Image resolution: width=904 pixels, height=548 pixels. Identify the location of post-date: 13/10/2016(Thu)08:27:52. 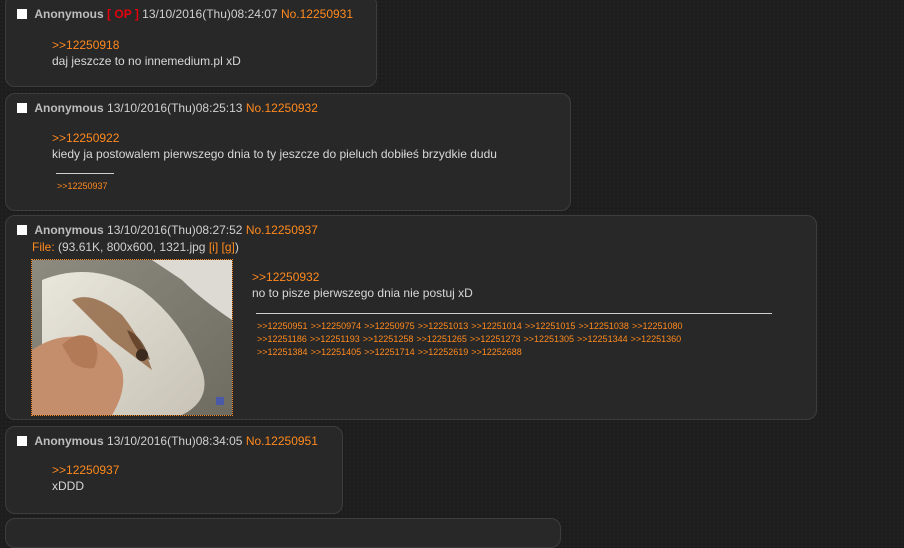
(175, 230).